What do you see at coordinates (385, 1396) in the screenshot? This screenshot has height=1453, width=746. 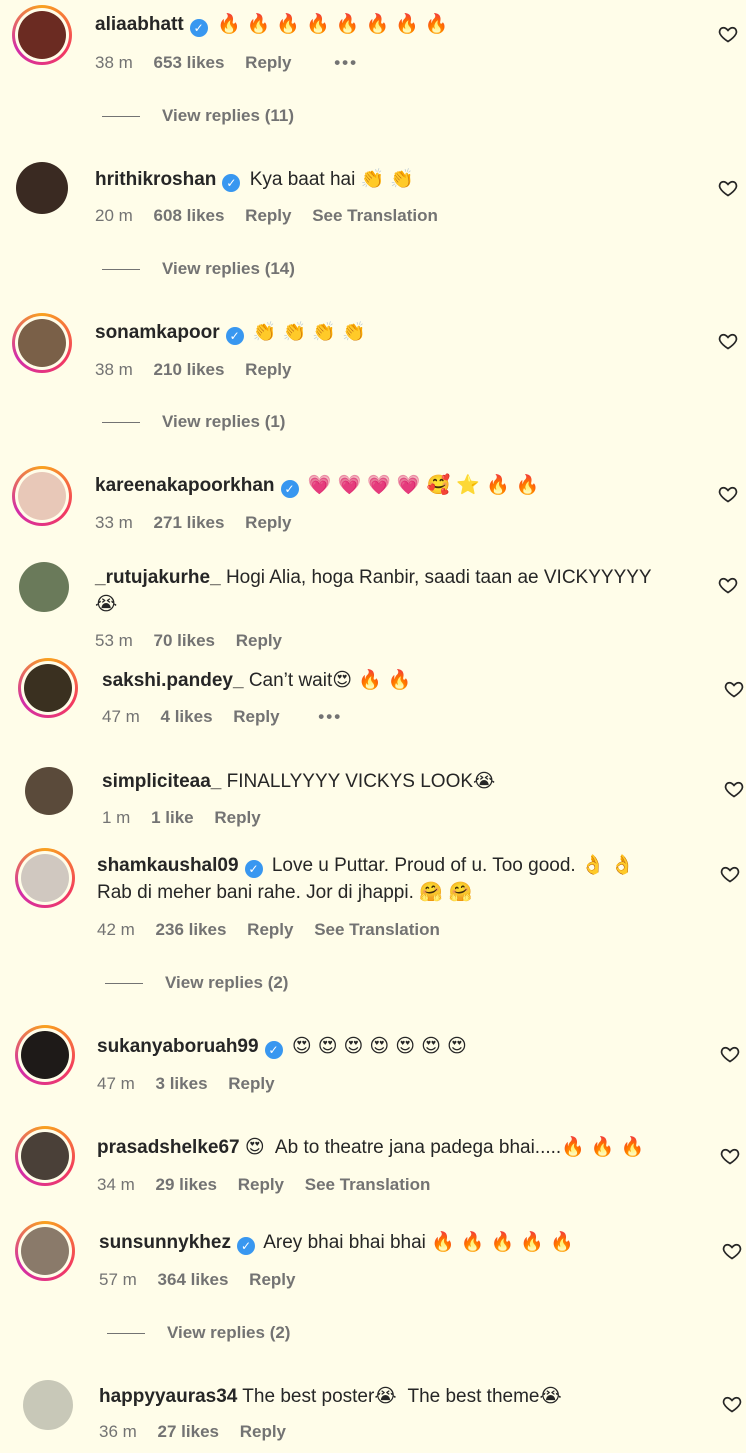 I see `comment-emoji: 😭` at bounding box center [385, 1396].